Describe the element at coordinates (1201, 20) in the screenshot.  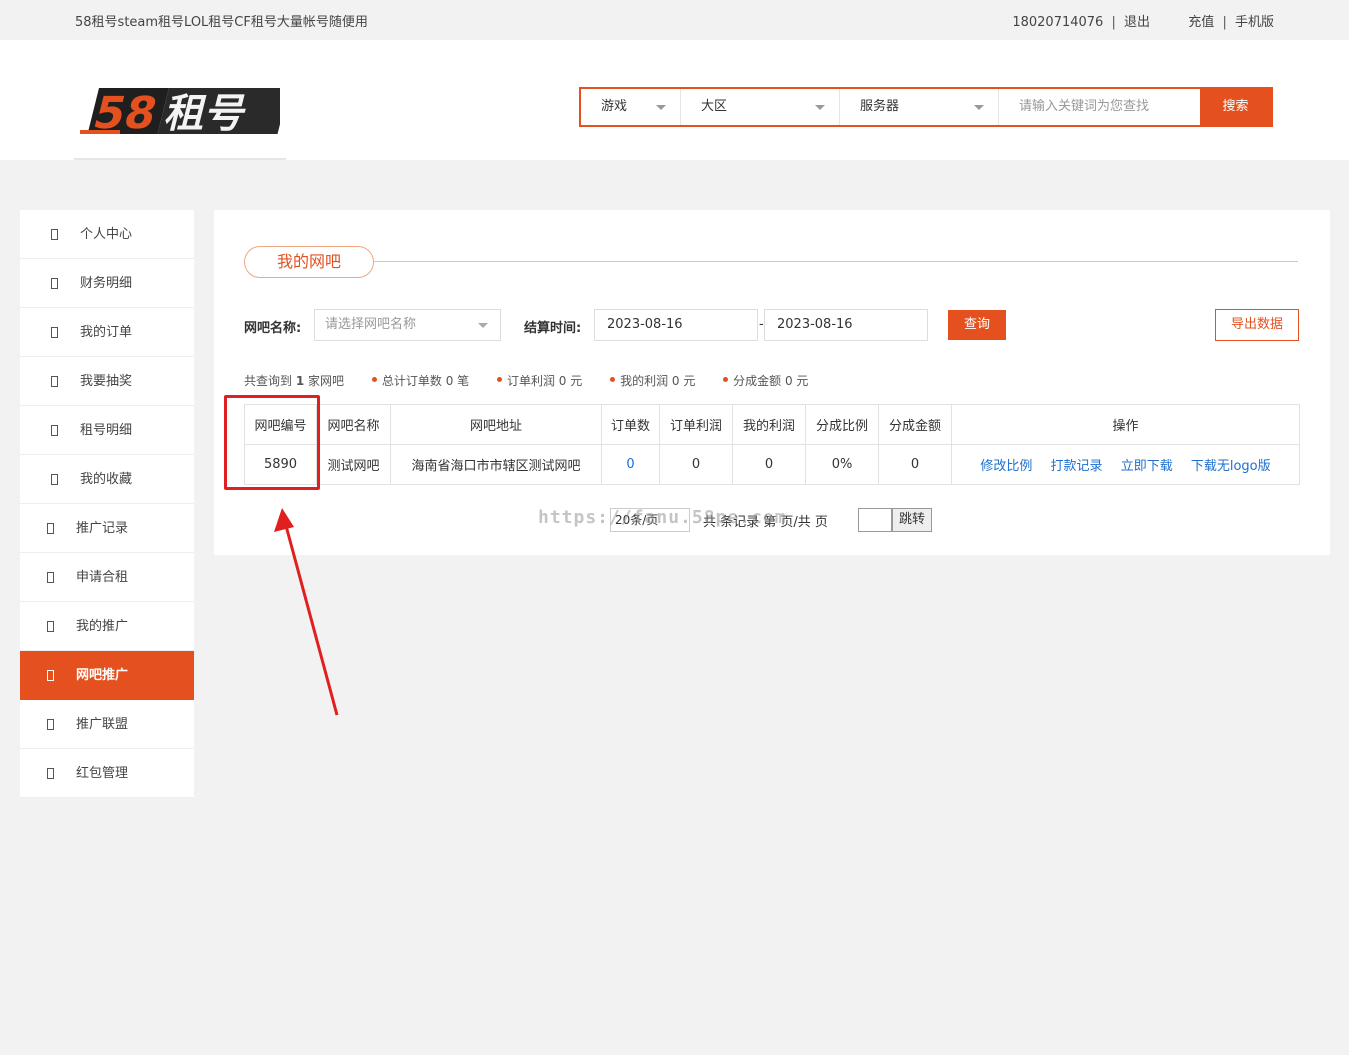
I see `recharge-link: 充值` at that location.